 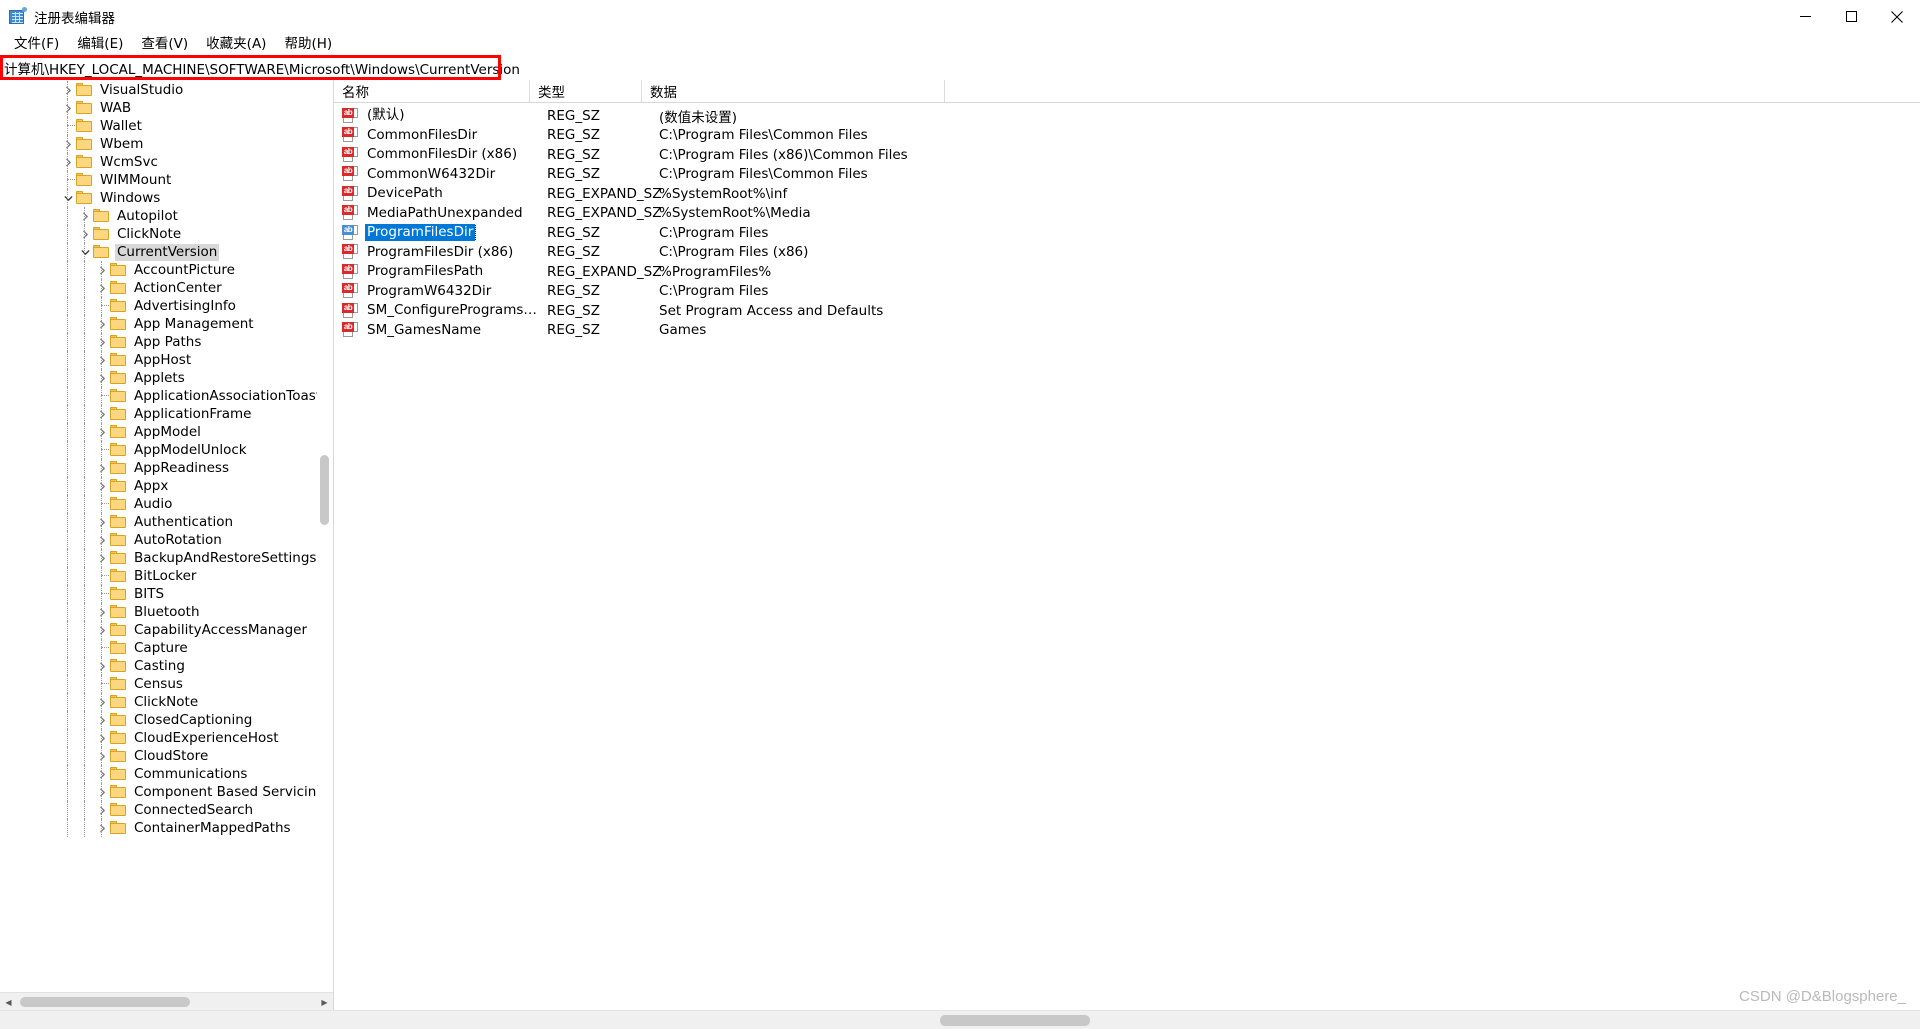 I want to click on tree-item-autopilot: Autopilot, so click(x=166, y=216).